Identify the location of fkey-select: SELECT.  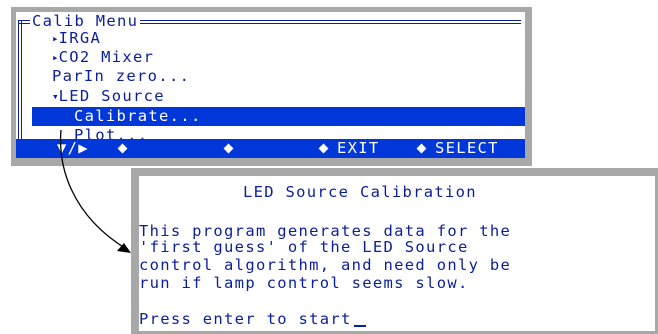
(457, 148).